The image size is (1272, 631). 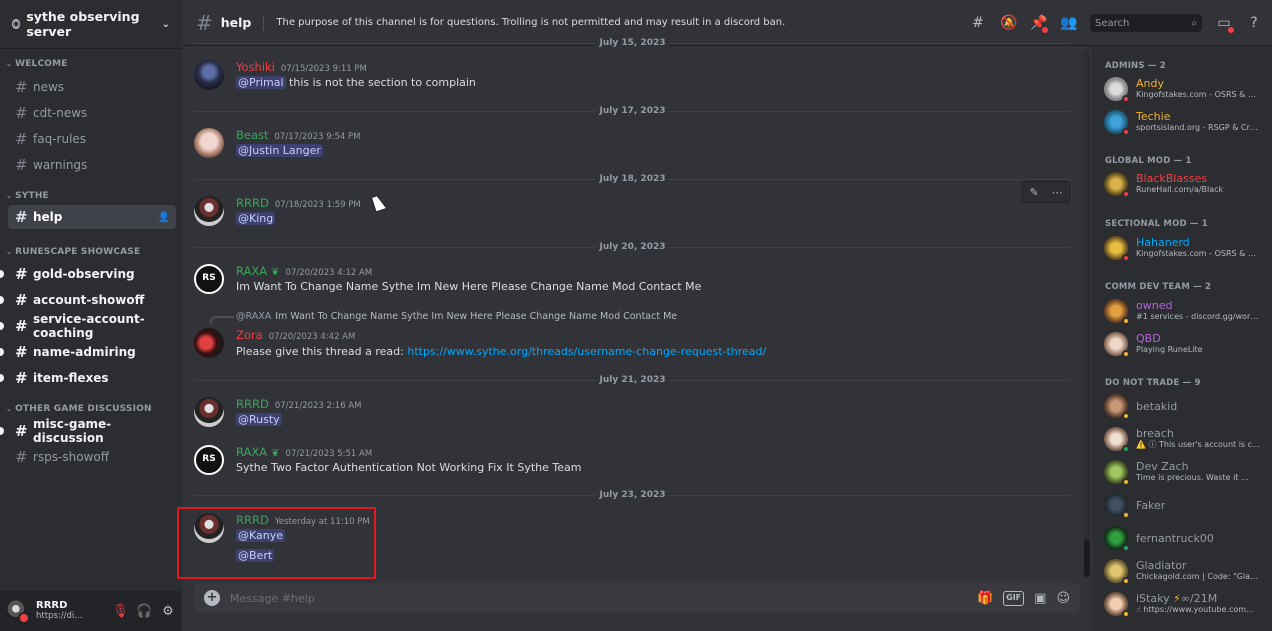 I want to click on add-member-icon: 👤, so click(x=164, y=217).